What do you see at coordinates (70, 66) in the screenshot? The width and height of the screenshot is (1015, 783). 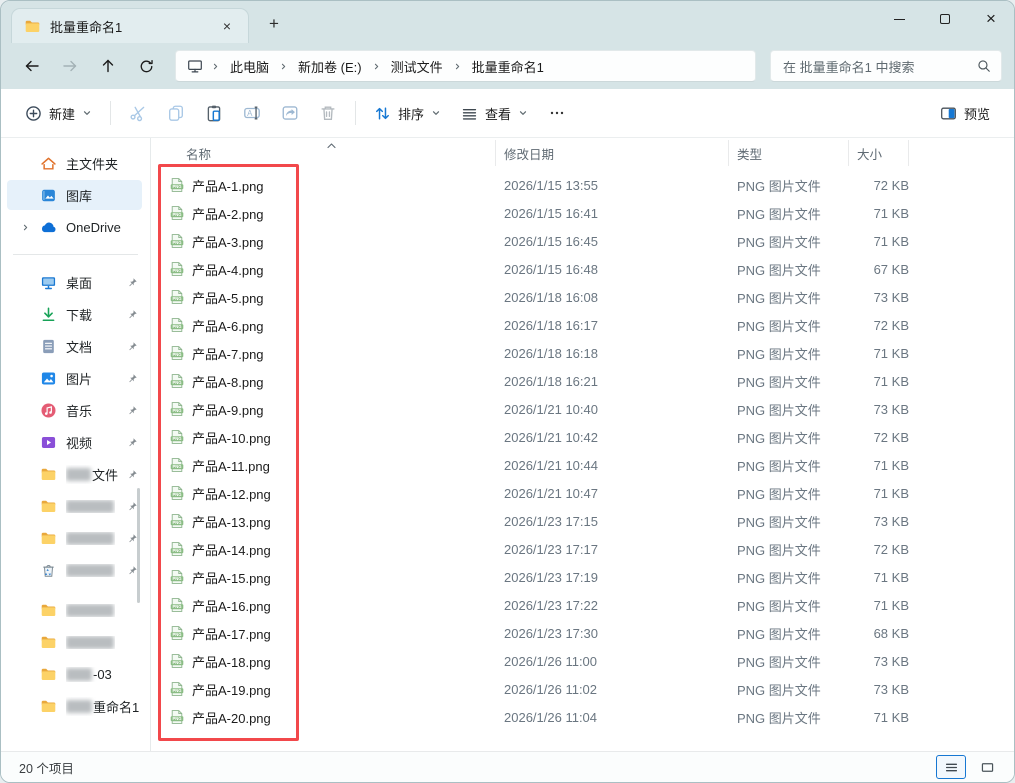 I see `forward-icon` at bounding box center [70, 66].